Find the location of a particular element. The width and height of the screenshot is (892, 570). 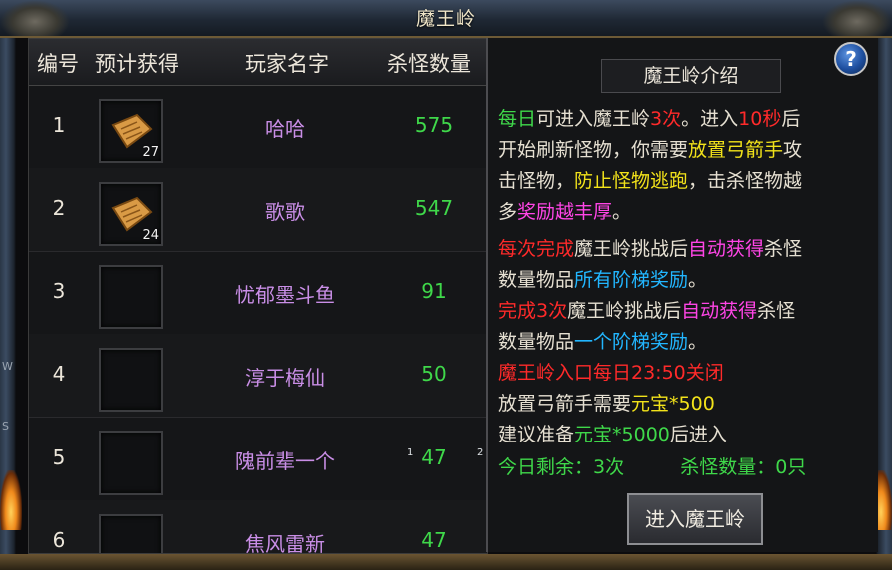

side-letter: S is located at coordinates (5, 426).